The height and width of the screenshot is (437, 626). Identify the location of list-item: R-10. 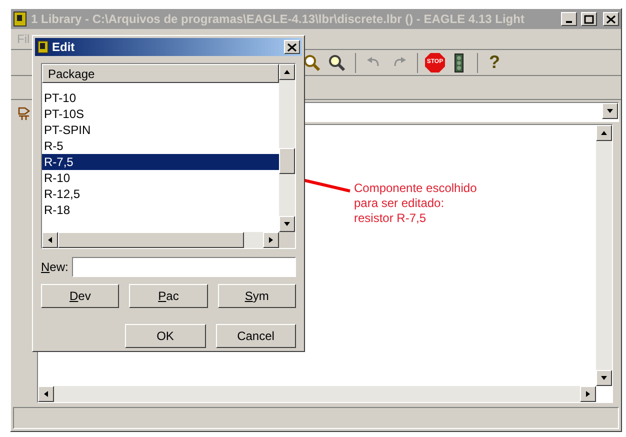
(160, 178).